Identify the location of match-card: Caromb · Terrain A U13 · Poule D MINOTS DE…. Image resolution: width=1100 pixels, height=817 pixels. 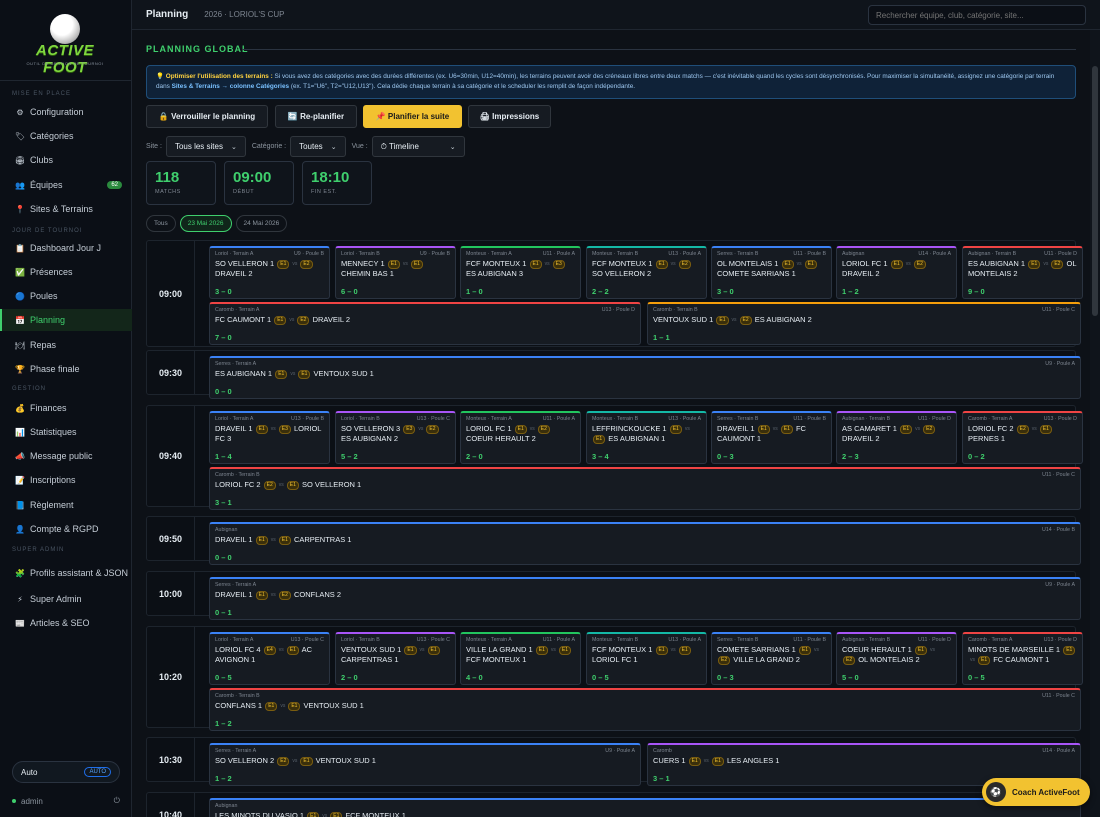
(1022, 658).